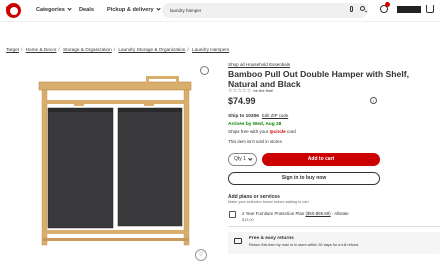 Image resolution: width=440 pixels, height=263 pixels. What do you see at coordinates (387, 4) in the screenshot?
I see `notification-badge` at bounding box center [387, 4].